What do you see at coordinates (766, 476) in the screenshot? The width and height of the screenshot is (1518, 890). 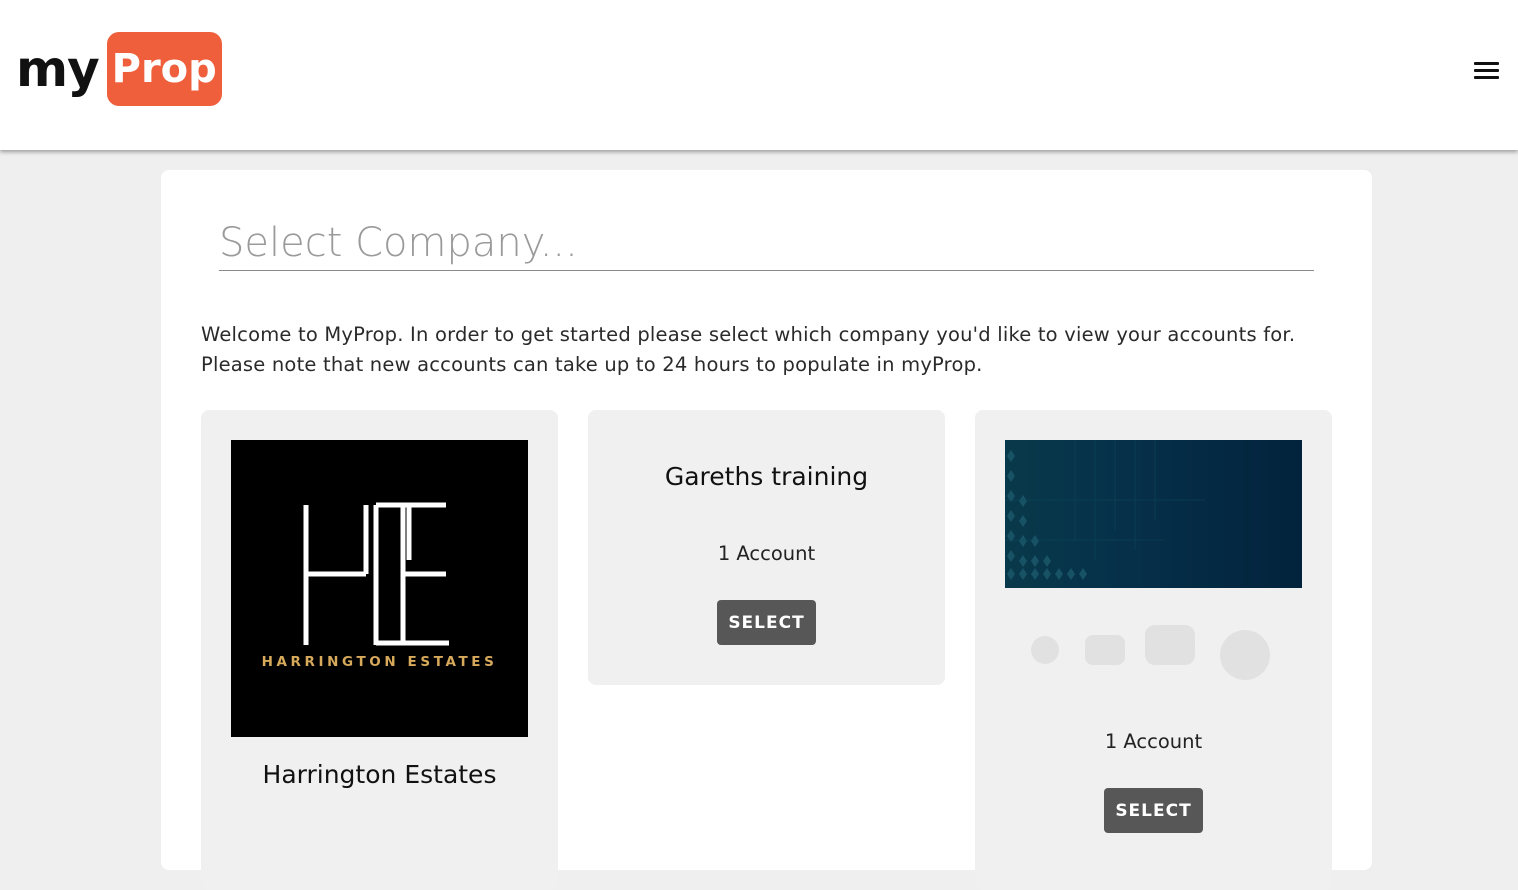 I see `company-name: Gareths training` at bounding box center [766, 476].